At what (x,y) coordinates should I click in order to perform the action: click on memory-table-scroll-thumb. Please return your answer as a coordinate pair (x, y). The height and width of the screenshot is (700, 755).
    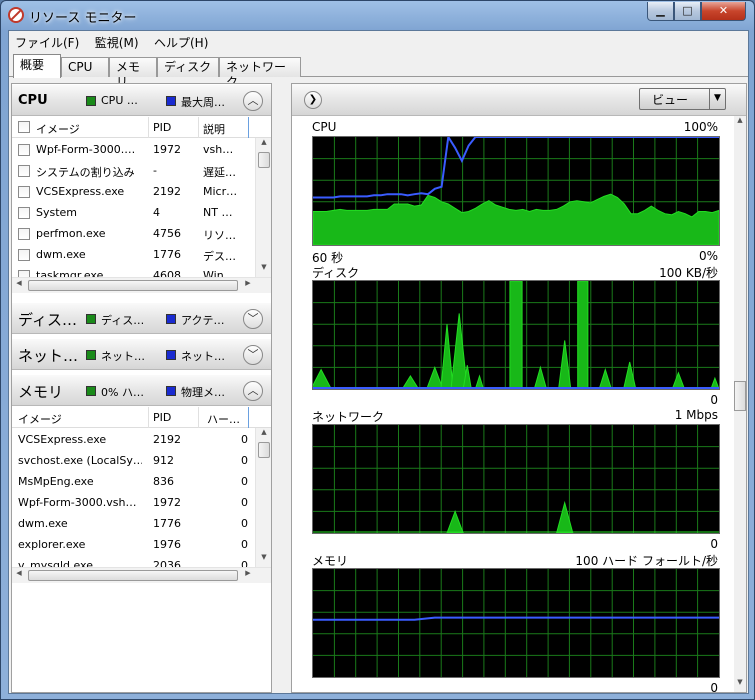
    Looking at the image, I should click on (264, 450).